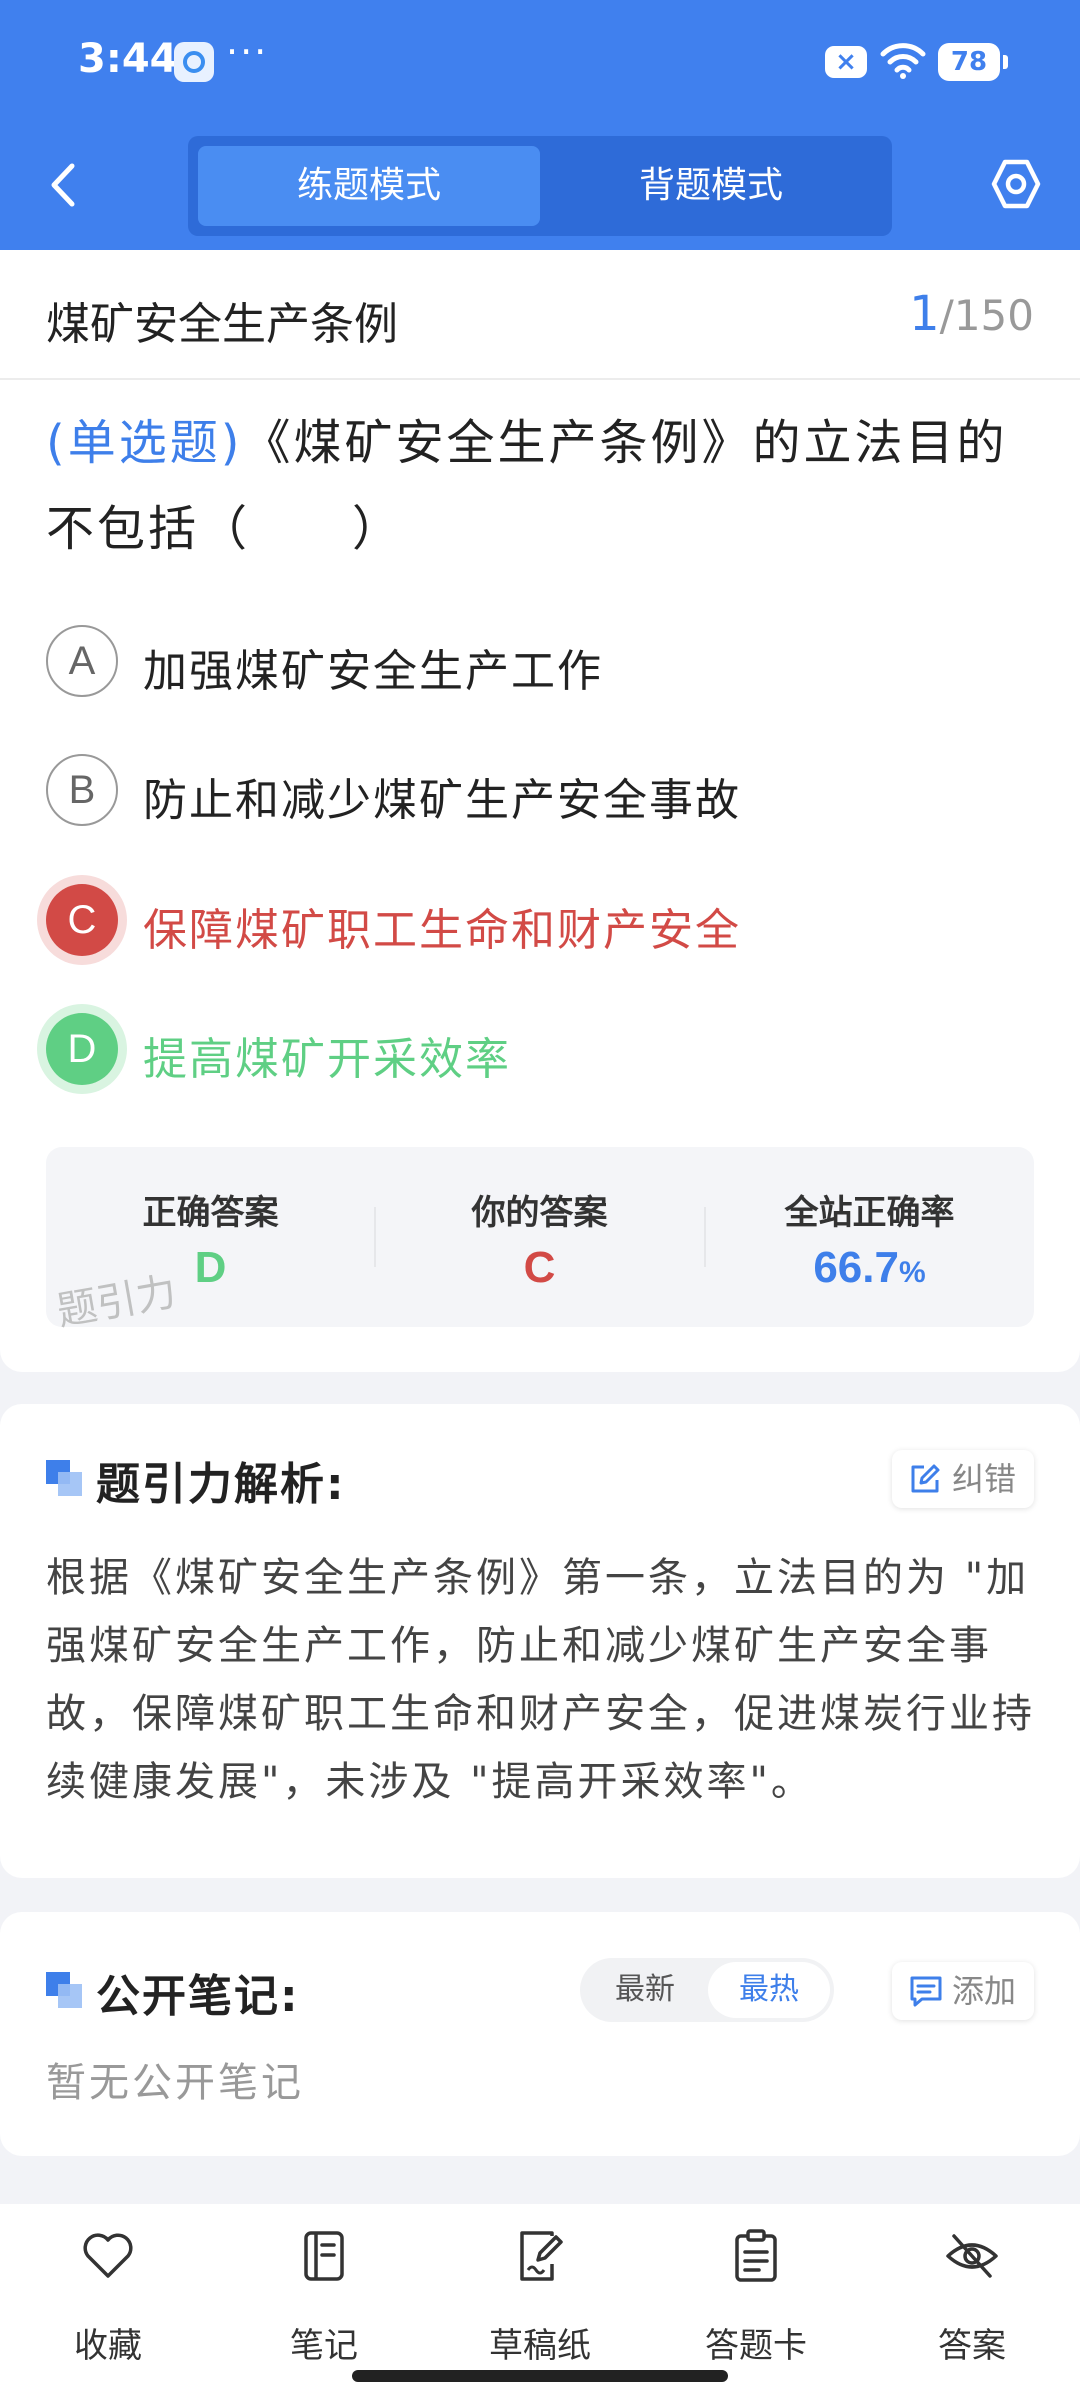  I want to click on your-answer-label: 你的答案, so click(539, 1213).